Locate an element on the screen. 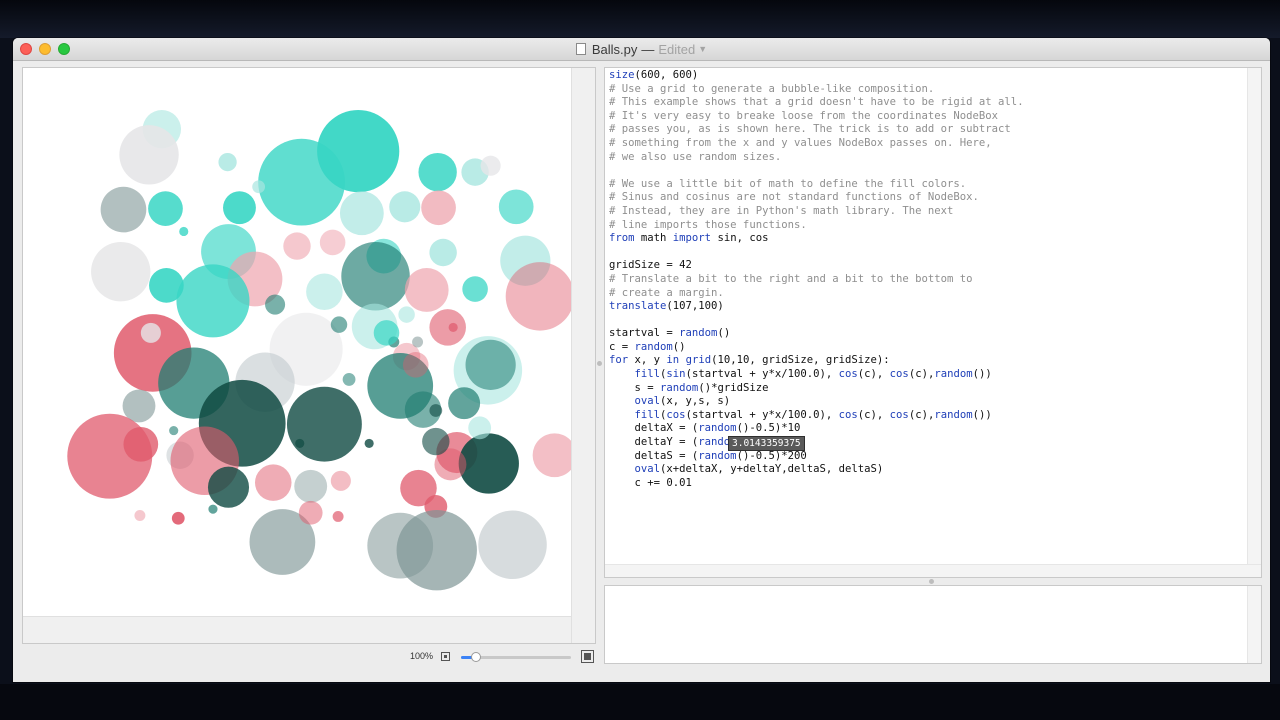 This screenshot has width=1280, height=720. horizontal-split-handle is located at coordinates (931, 581).